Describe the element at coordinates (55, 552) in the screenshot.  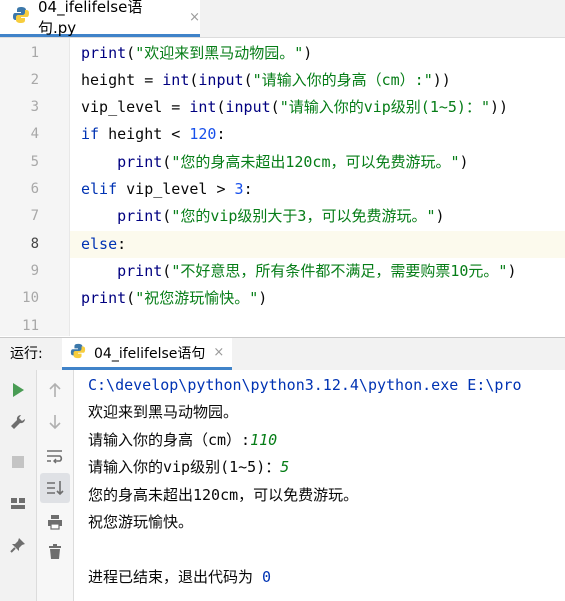
I see `trash-icon` at that location.